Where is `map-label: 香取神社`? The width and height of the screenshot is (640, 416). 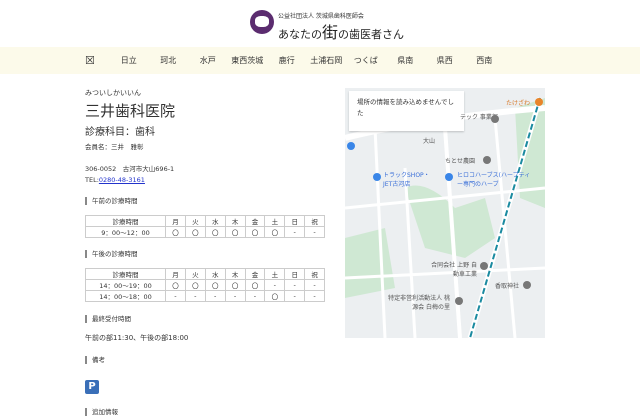
map-label: 香取神社 is located at coordinates (507, 286).